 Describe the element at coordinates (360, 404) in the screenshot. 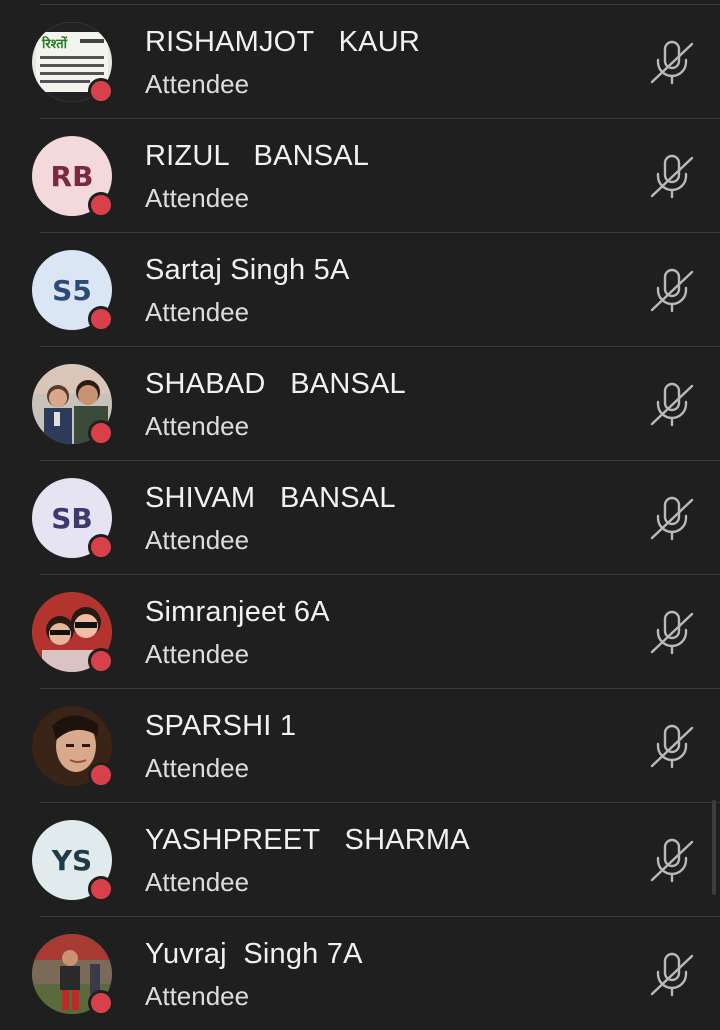

I see `participant-row-shabad-bansal: SHABAD BANSAL Attendee` at that location.